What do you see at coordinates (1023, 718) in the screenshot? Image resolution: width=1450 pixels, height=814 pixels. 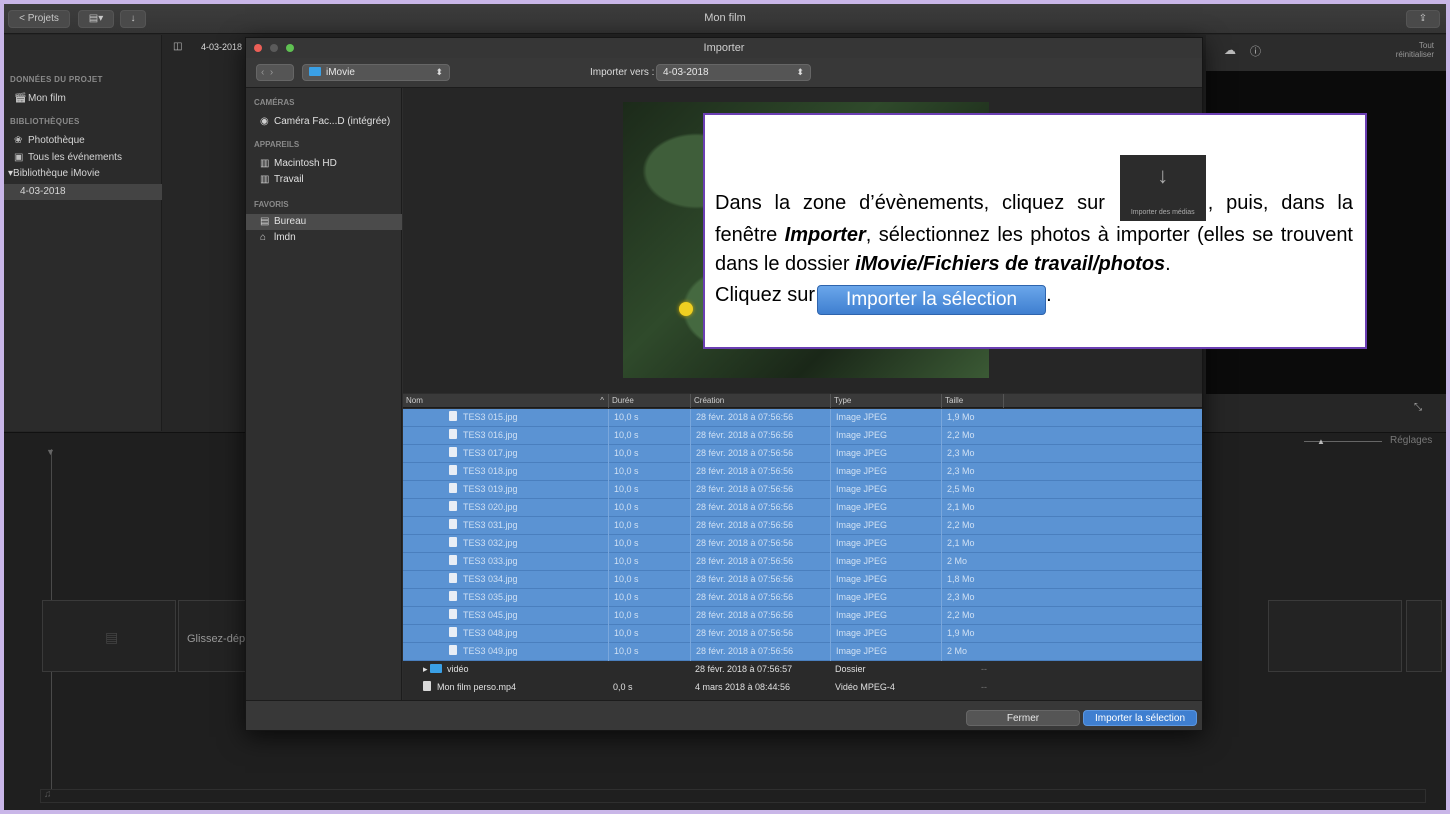 I see `close-button: Fermer` at bounding box center [1023, 718].